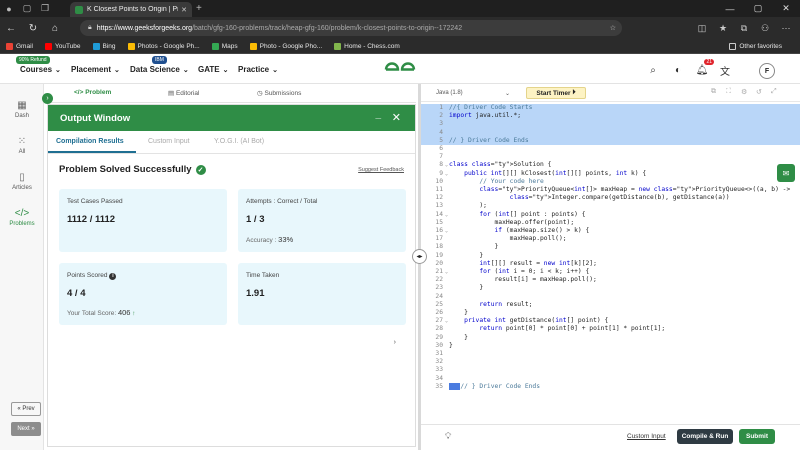 Image resolution: width=800 pixels, height=450 pixels. I want to click on code-line: 25 return result;, so click(610, 305).